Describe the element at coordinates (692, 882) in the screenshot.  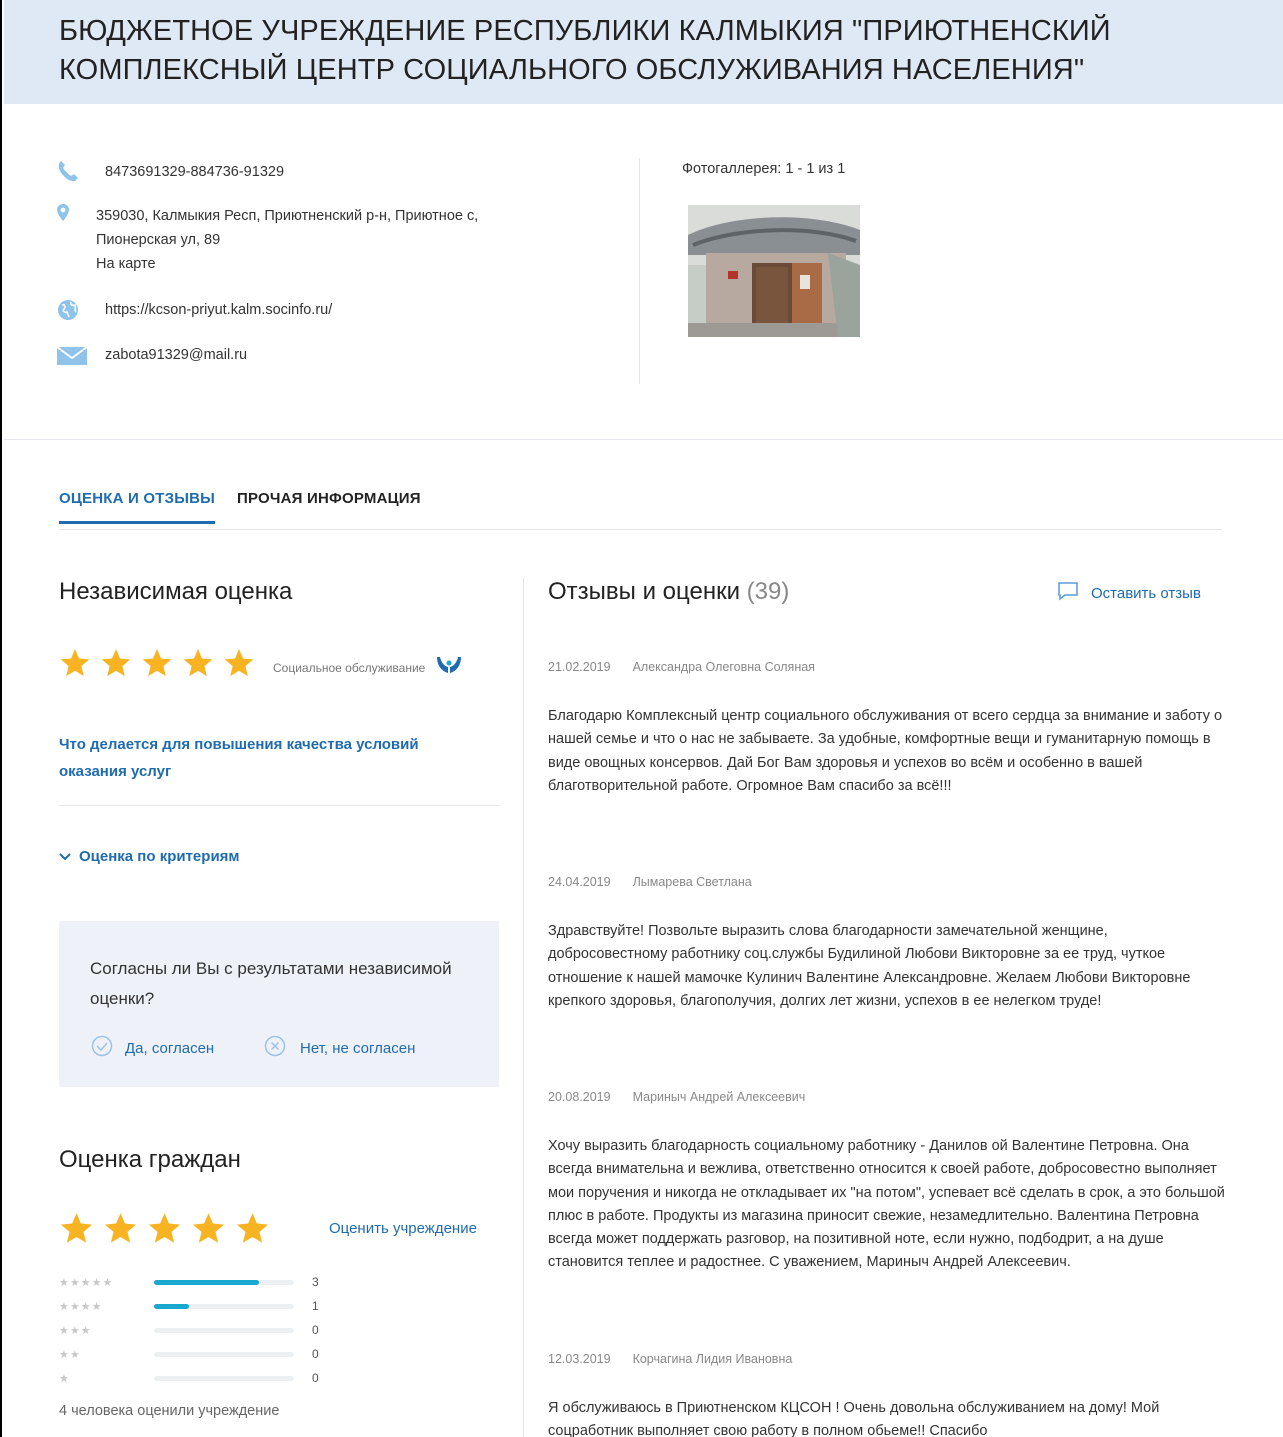
I see `review-author: Лымарева Светлана` at that location.